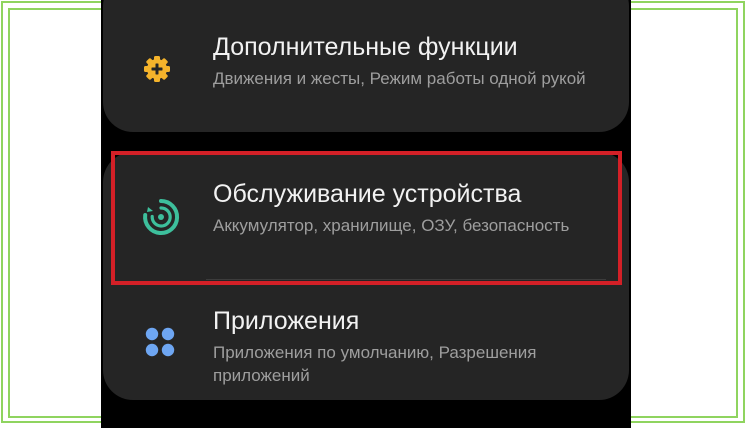 Image resolution: width=750 pixels, height=428 pixels. What do you see at coordinates (160, 342) in the screenshot?
I see `apps-grid-icon` at bounding box center [160, 342].